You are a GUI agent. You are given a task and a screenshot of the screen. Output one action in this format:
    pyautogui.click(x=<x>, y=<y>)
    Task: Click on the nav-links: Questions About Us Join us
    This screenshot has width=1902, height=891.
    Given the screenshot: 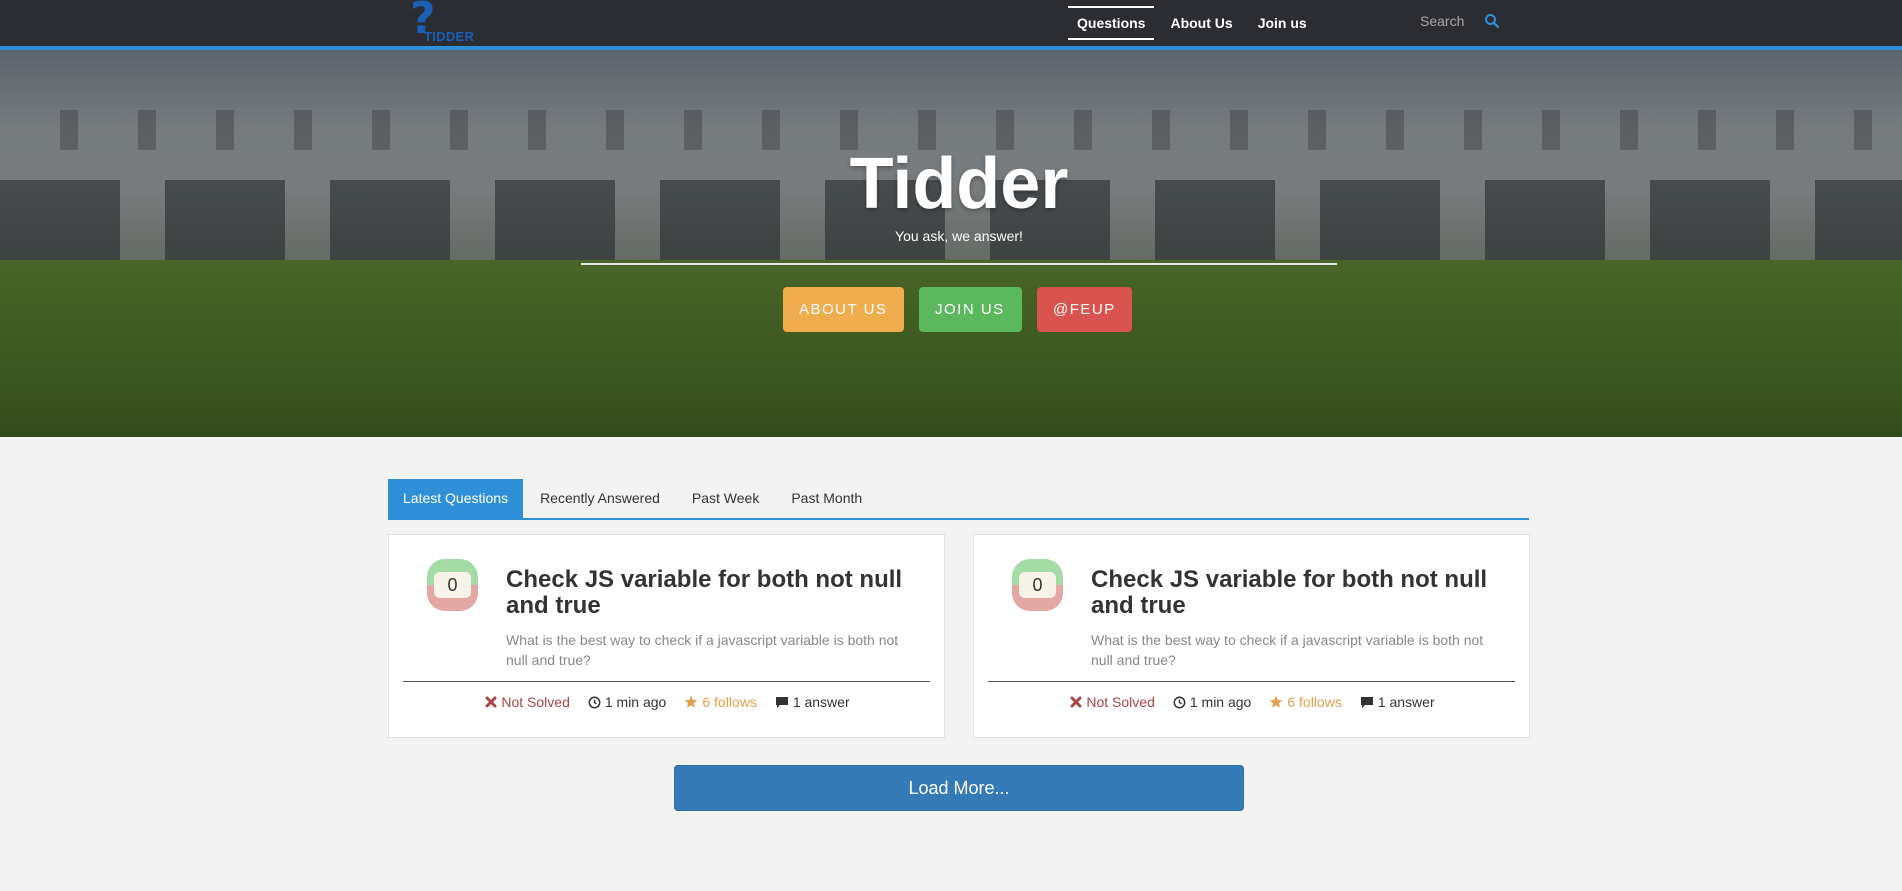 What is the action you would take?
    pyautogui.click(x=1195, y=23)
    